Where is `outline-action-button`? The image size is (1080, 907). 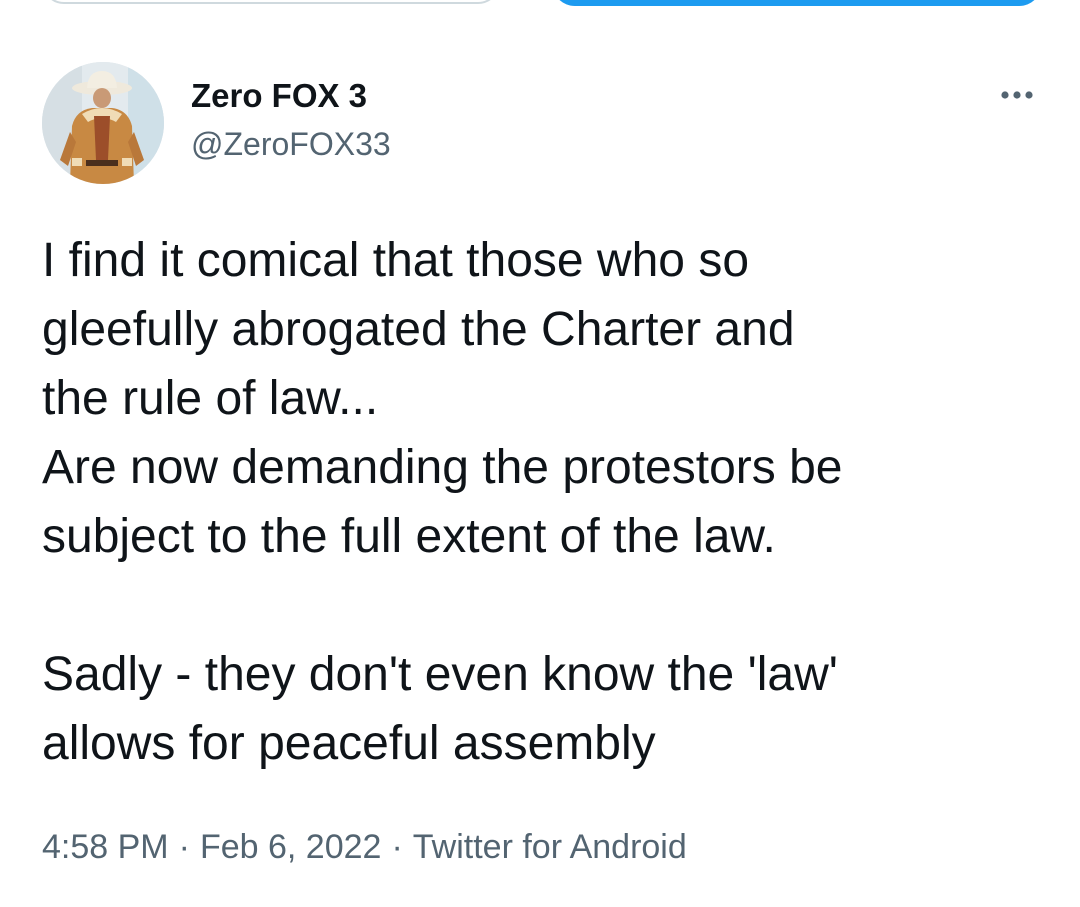 outline-action-button is located at coordinates (271, 2).